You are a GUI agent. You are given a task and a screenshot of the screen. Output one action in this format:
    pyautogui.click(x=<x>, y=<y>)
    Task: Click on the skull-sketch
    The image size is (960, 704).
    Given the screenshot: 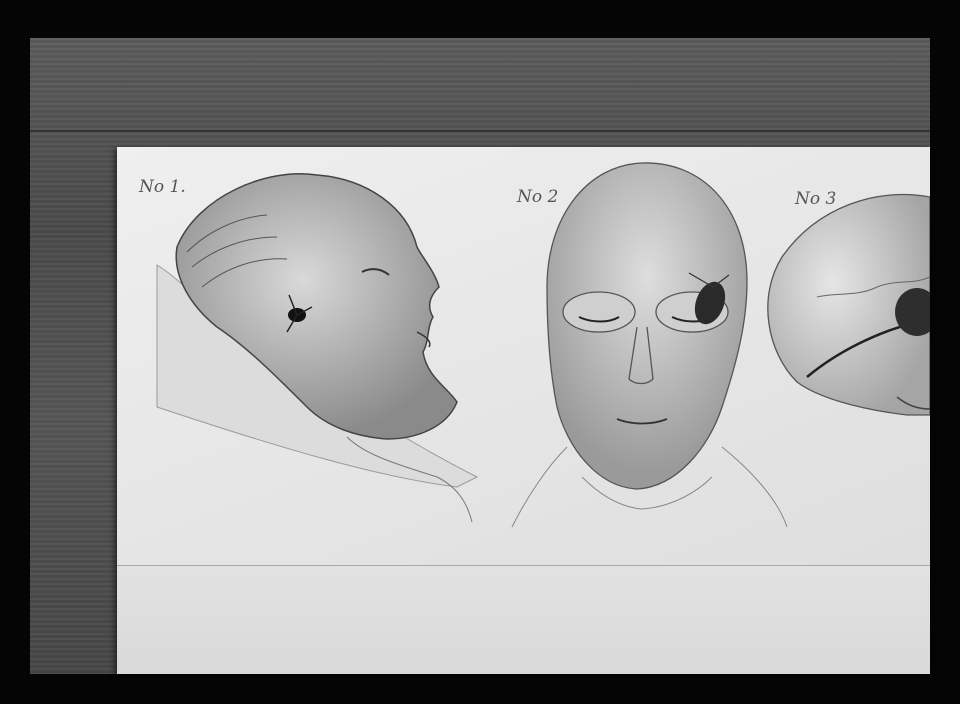 What is the action you would take?
    pyautogui.click(x=848, y=304)
    